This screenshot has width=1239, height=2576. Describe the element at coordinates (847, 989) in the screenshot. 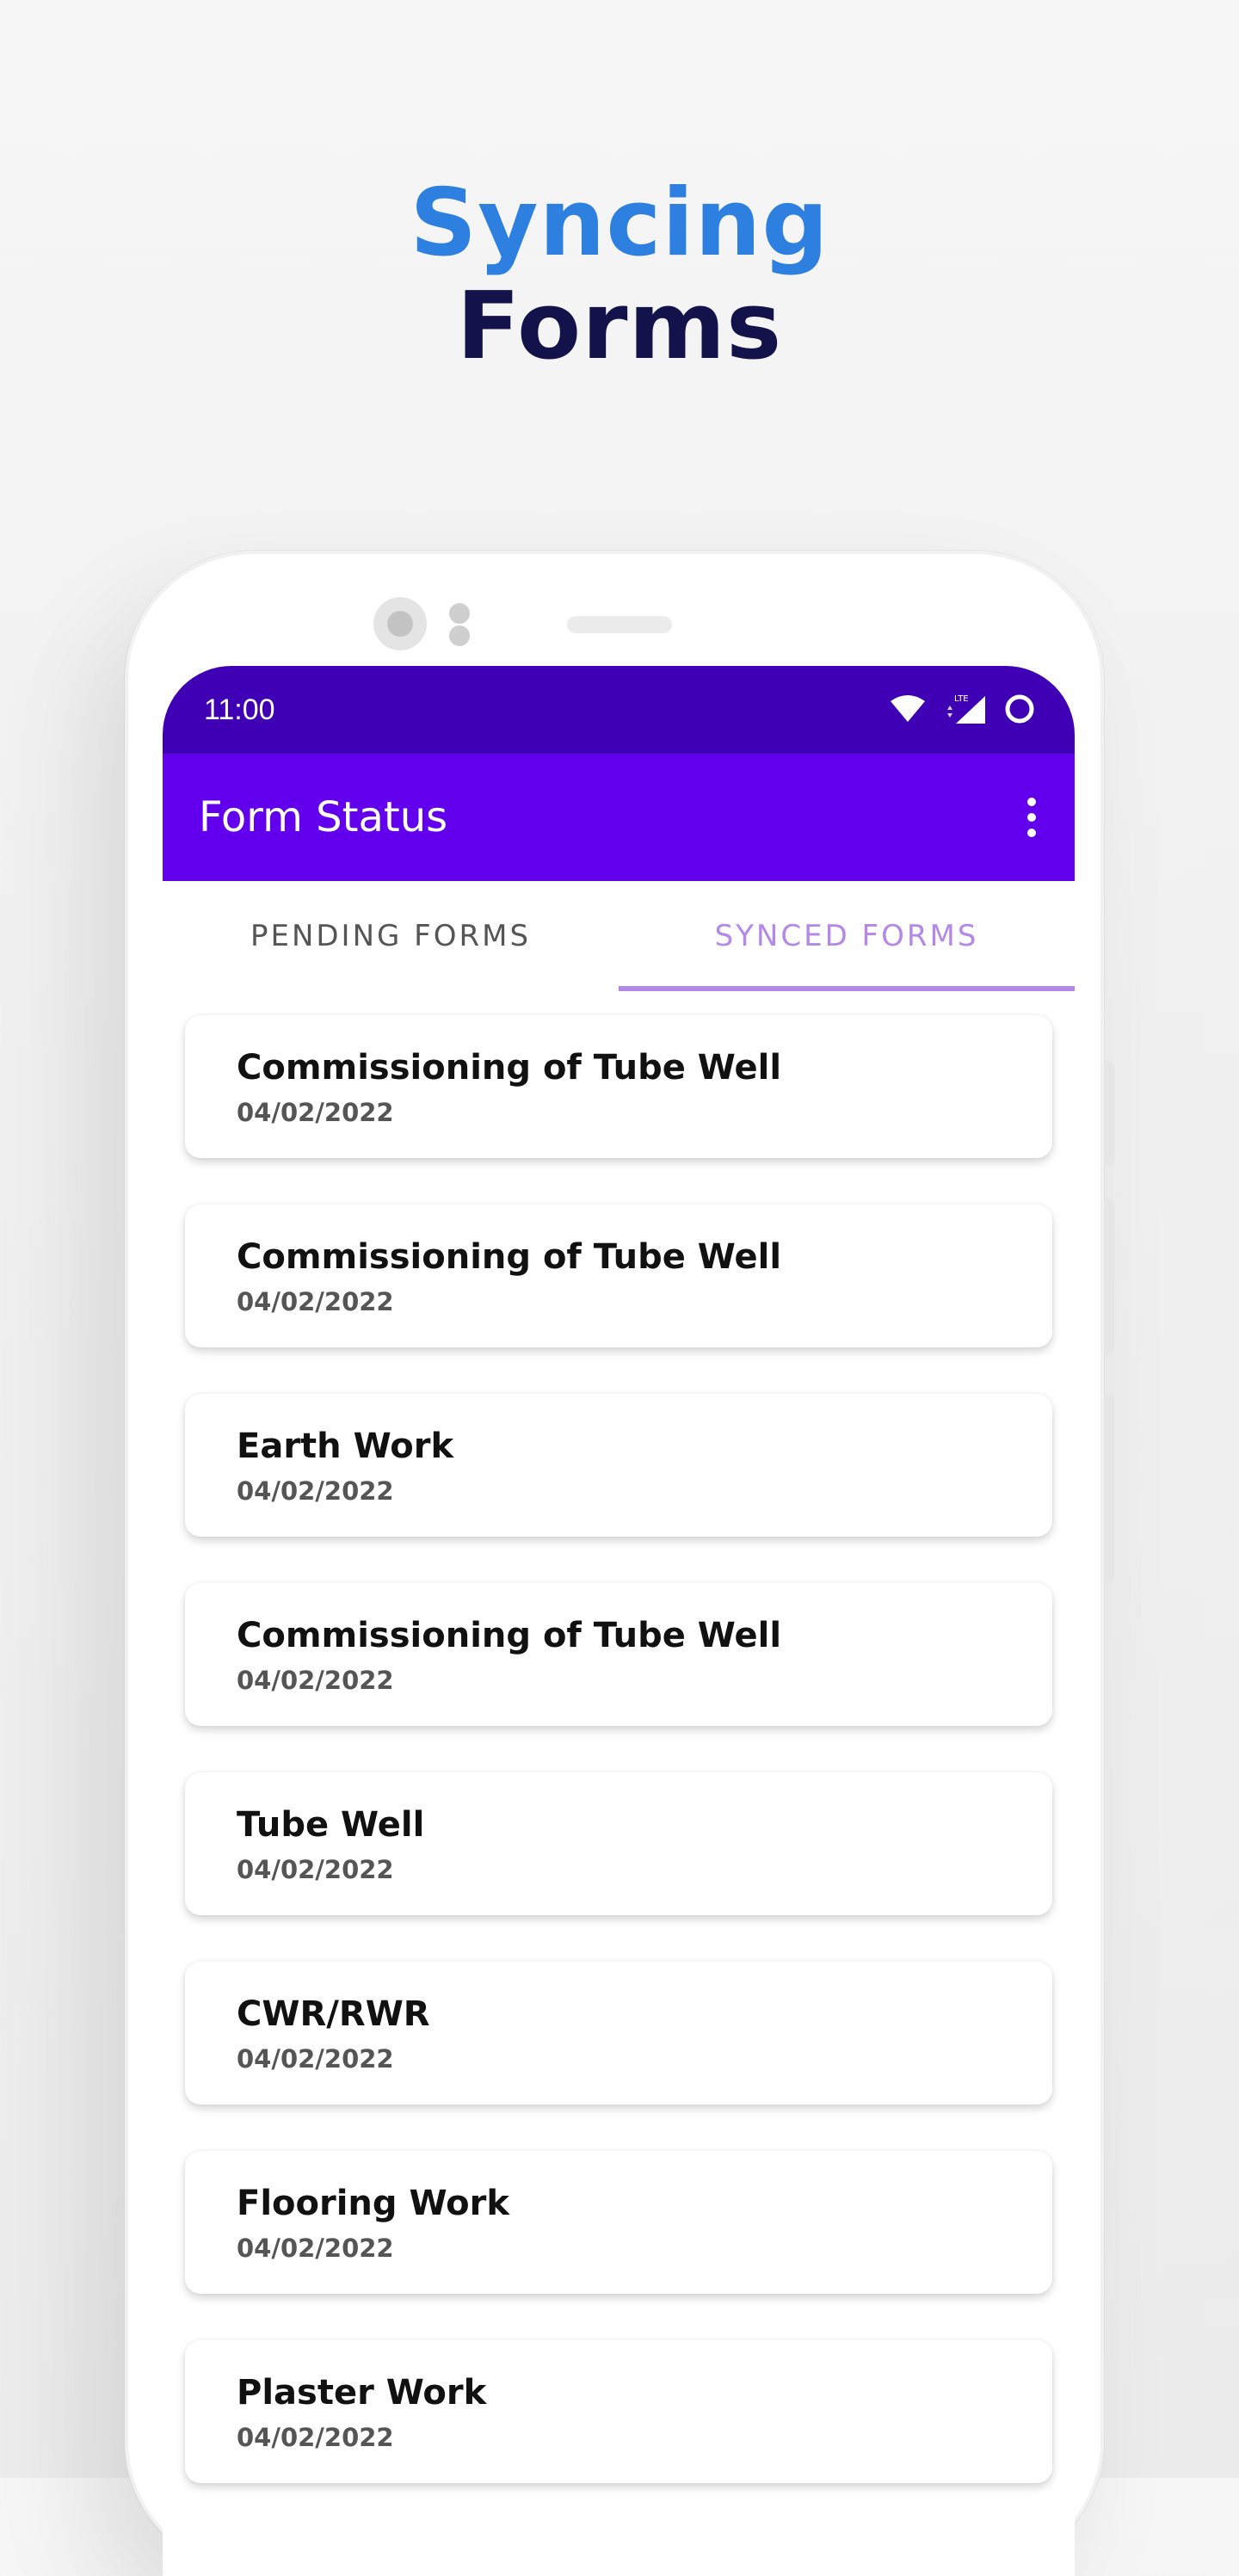

I see `active-tab-indicator` at that location.